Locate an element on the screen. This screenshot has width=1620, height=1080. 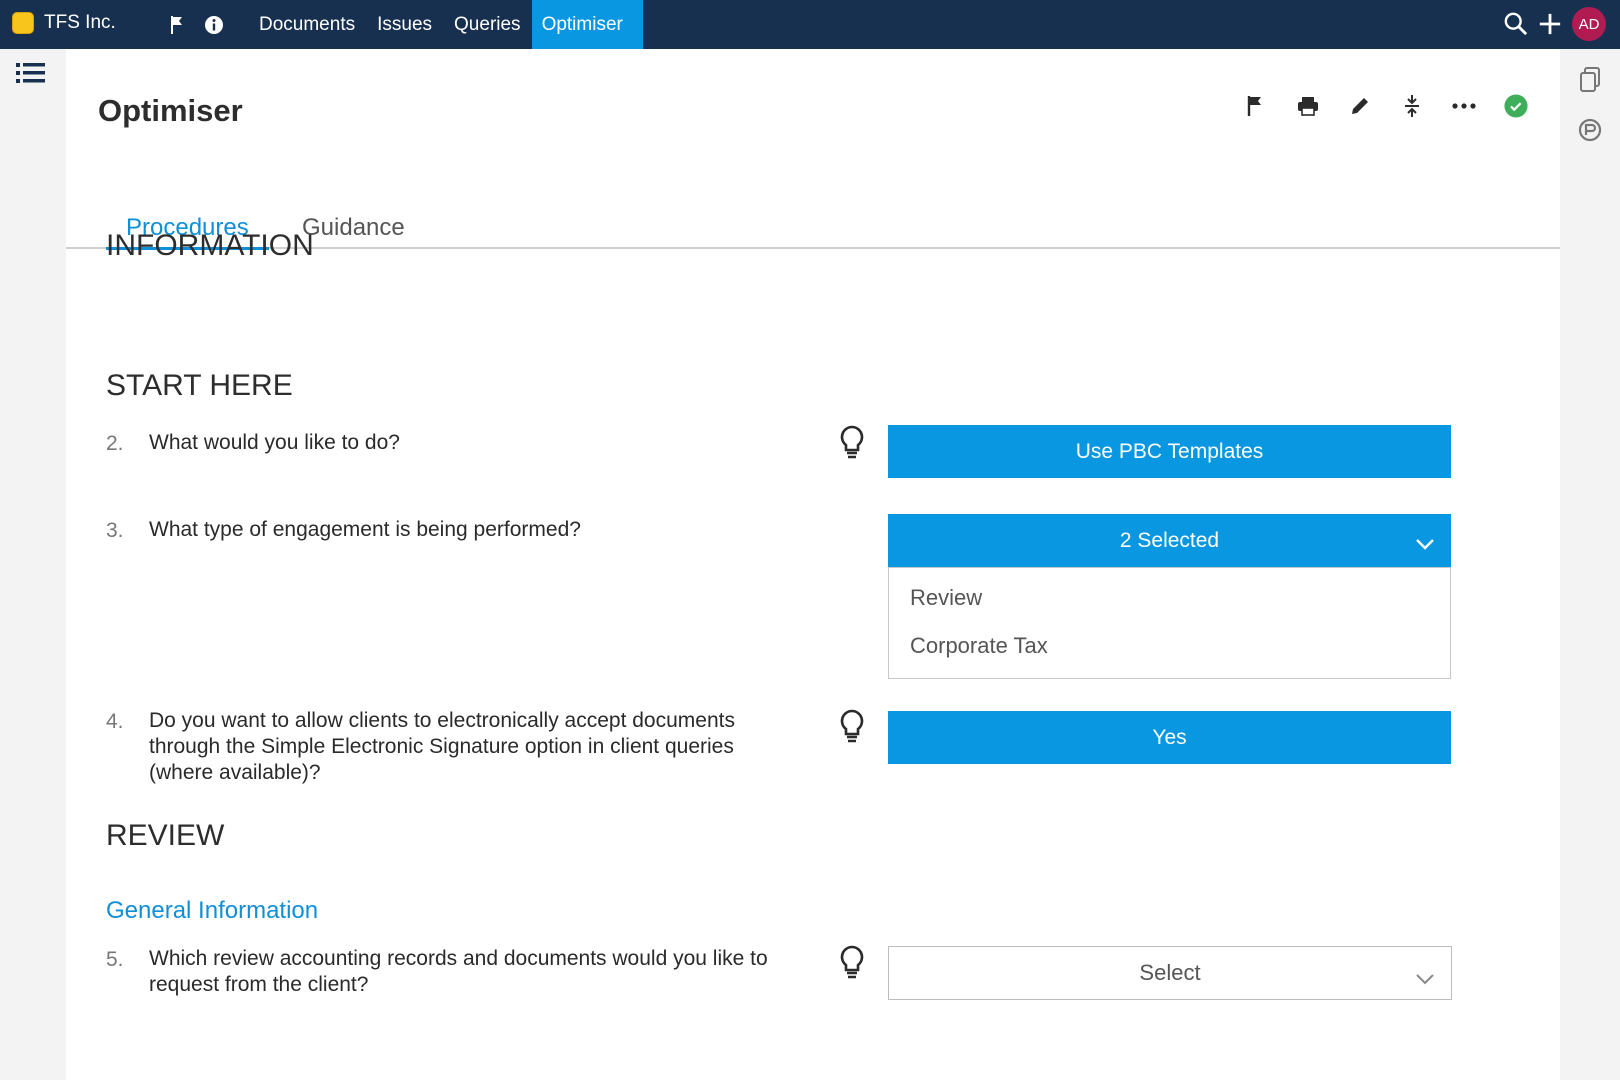
subsection-general-information: General Information is located at coordinates (212, 910).